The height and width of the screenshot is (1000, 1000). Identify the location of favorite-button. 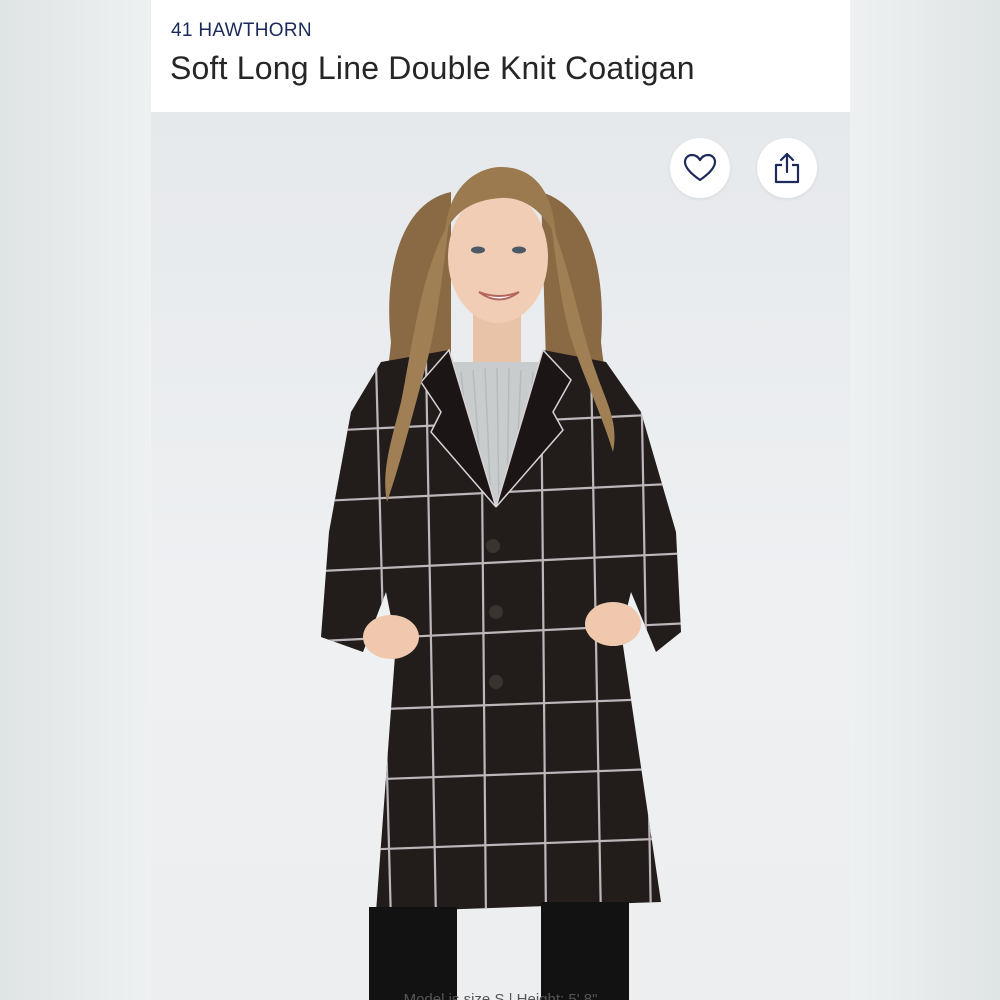
(700, 168).